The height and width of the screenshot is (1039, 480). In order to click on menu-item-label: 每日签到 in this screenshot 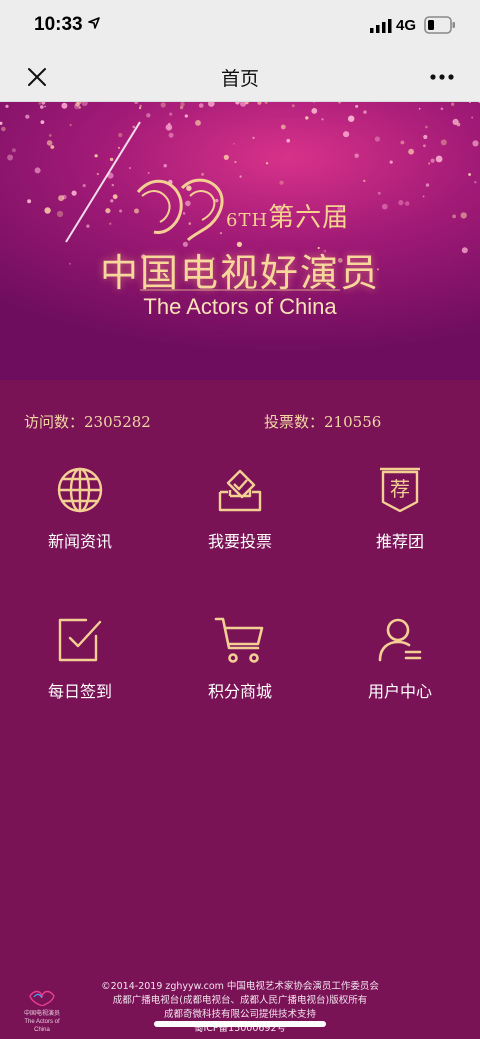, I will do `click(79, 691)`.